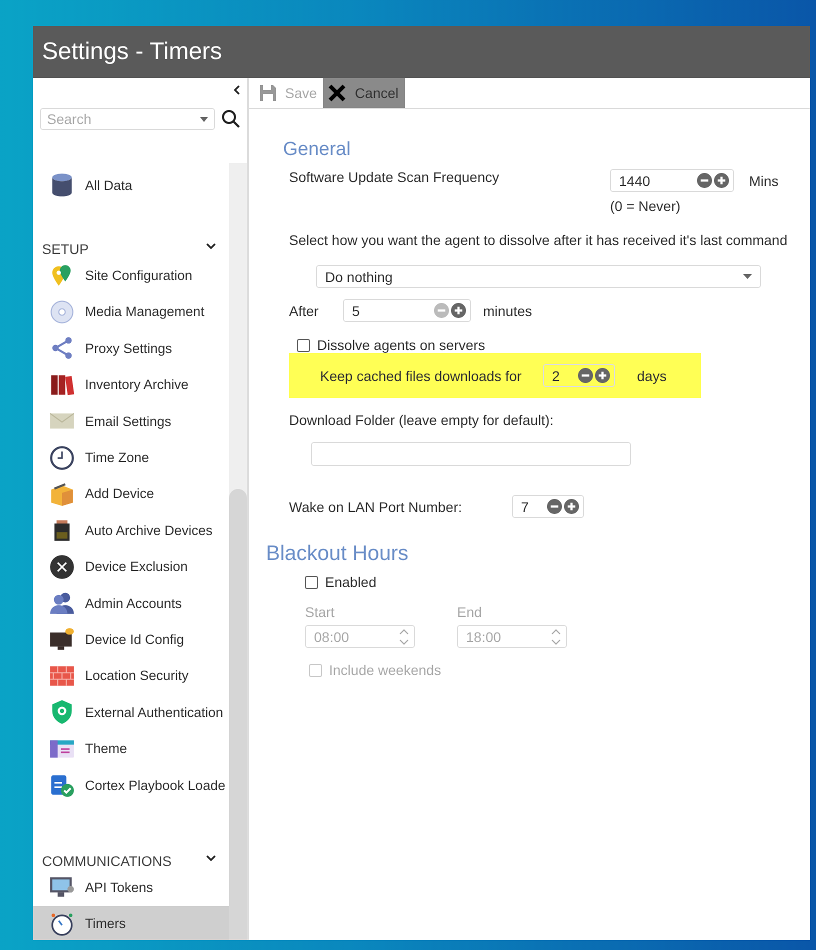 The width and height of the screenshot is (816, 950). I want to click on number-field: 7, so click(548, 506).